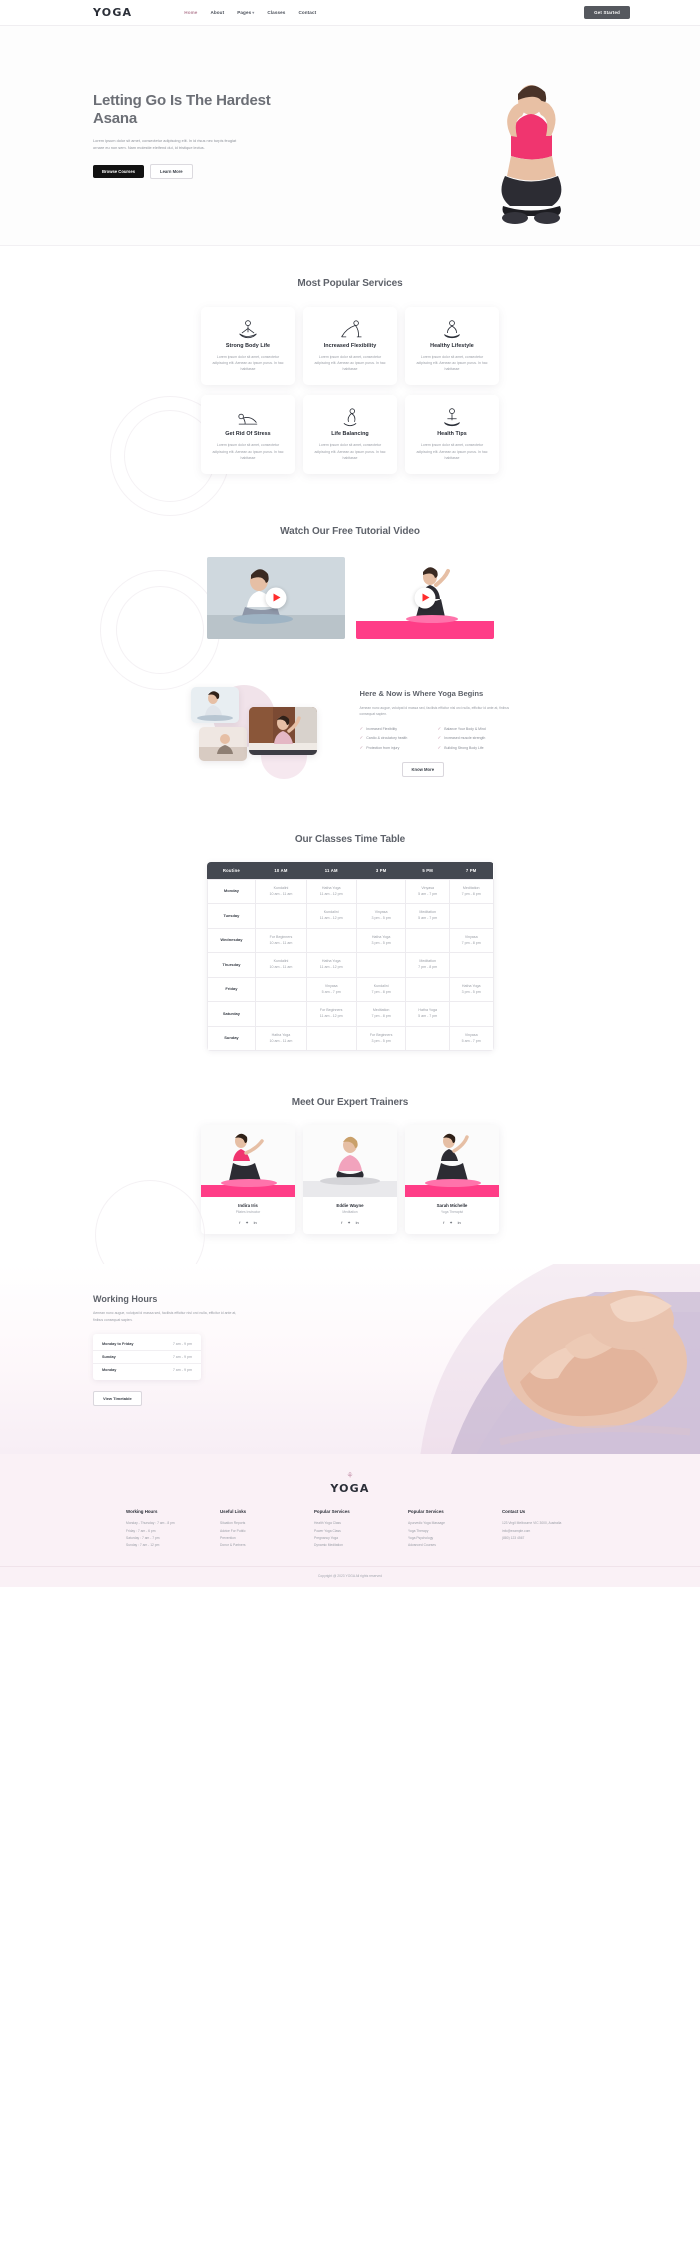  What do you see at coordinates (452, 1212) in the screenshot?
I see `trainer-role: Yoga Therapist` at bounding box center [452, 1212].